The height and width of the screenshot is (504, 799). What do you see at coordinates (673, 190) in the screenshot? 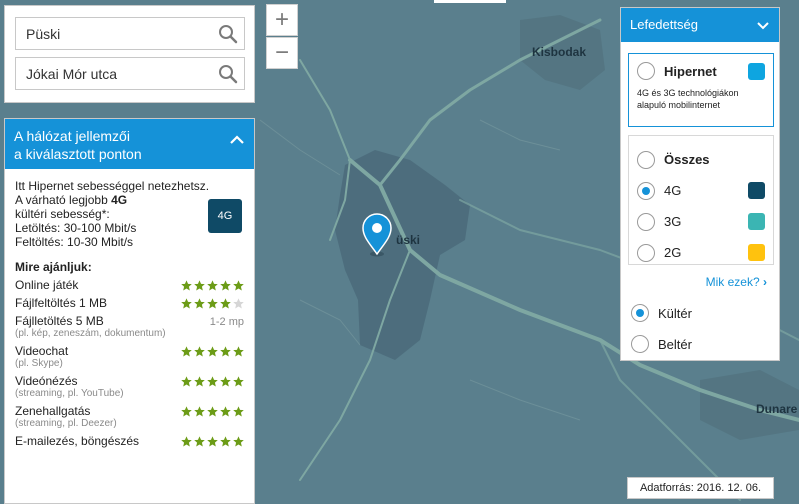
I see `technology-label: 4G` at bounding box center [673, 190].